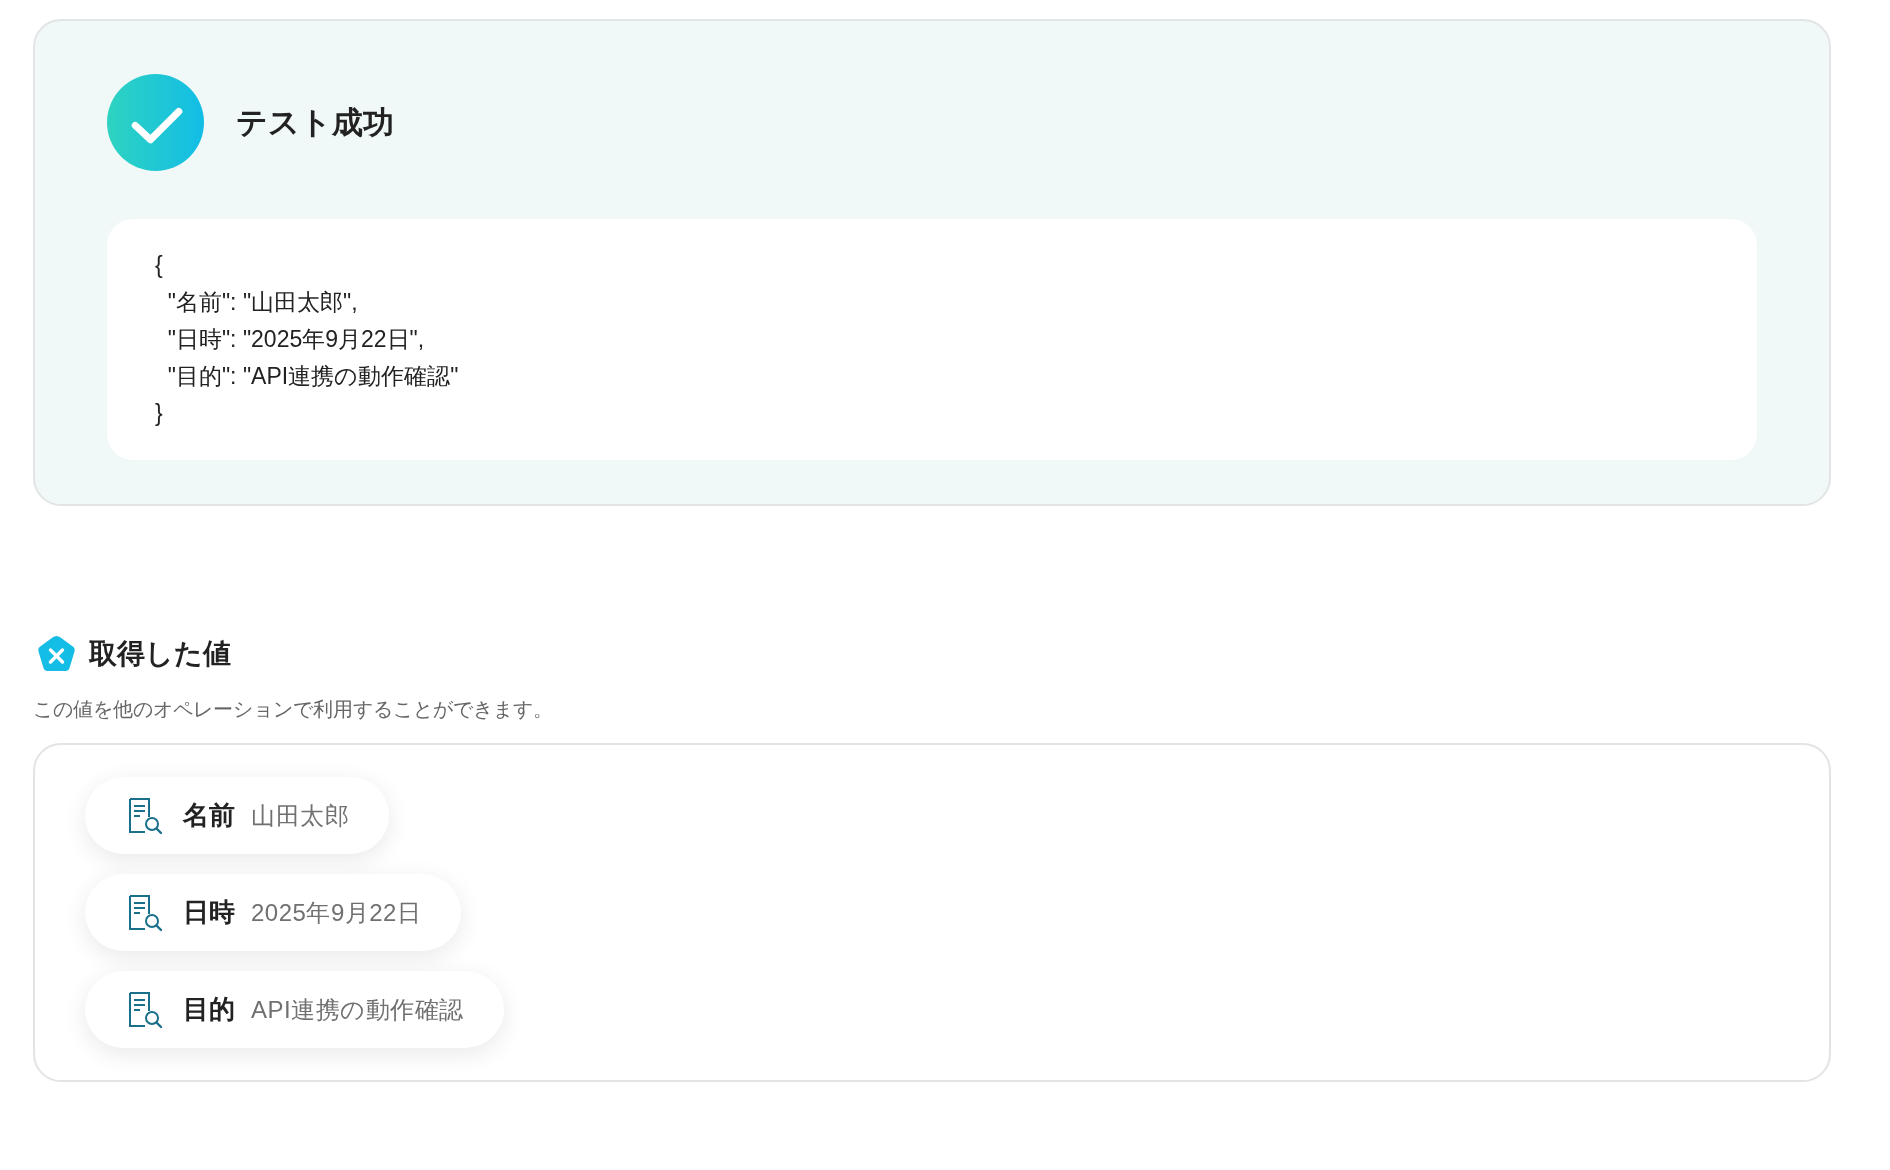 The image size is (1890, 1170). I want to click on section-description: この値を他のオペレーションで利用することができます。, so click(293, 709).